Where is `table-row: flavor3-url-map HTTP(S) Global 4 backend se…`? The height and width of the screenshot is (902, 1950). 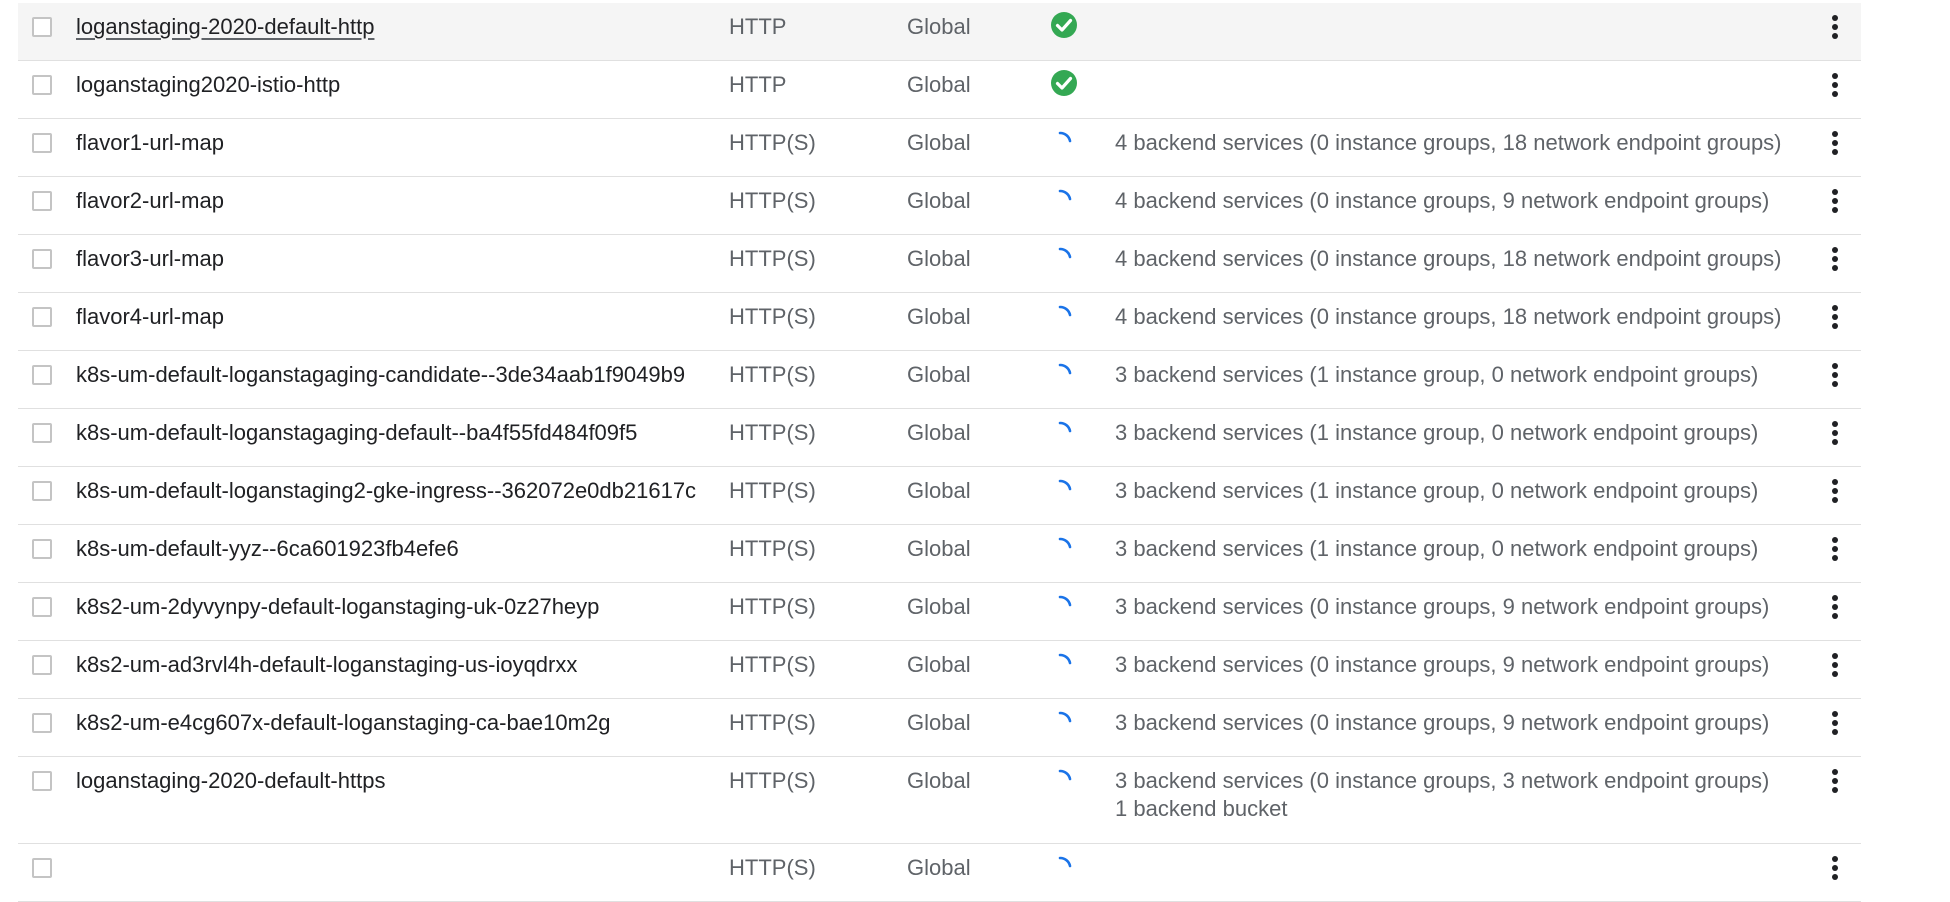 table-row: flavor3-url-map HTTP(S) Global 4 backend se… is located at coordinates (939, 264).